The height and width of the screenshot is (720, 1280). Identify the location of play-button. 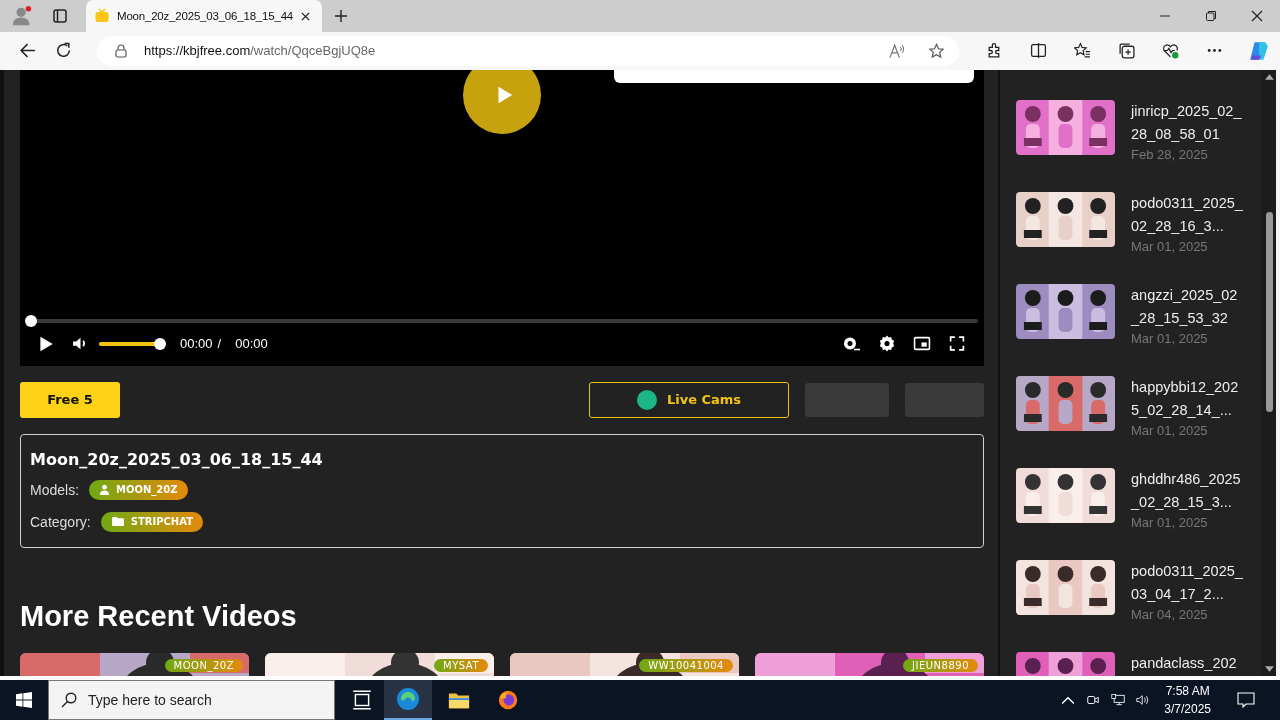
(502, 101).